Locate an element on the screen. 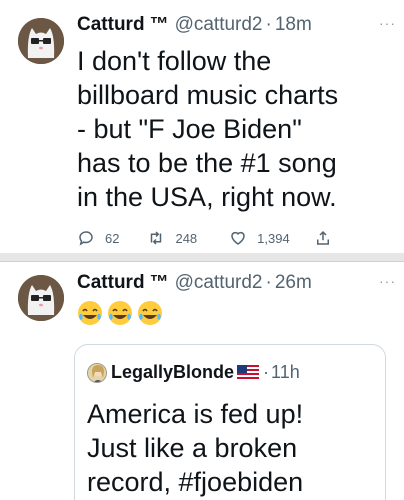  reply-count: 62 is located at coordinates (112, 238).